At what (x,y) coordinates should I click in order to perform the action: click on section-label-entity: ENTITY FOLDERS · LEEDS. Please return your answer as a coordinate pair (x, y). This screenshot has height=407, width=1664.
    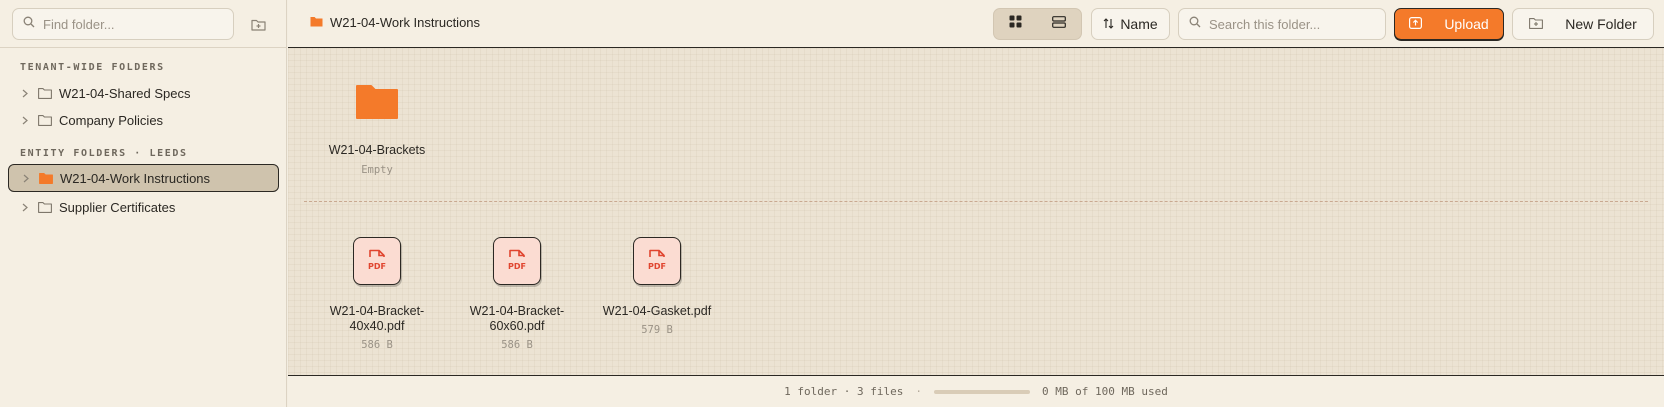
    Looking at the image, I should click on (104, 153).